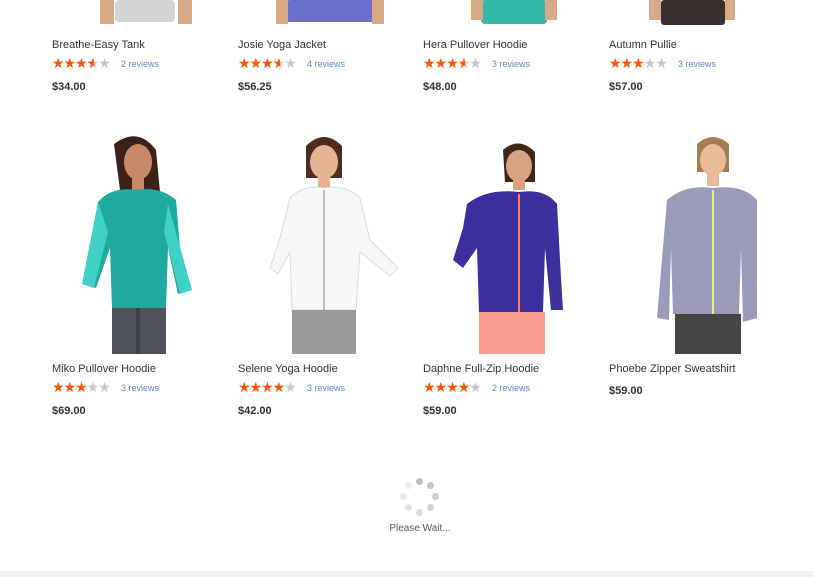 The height and width of the screenshot is (577, 813). I want to click on product-name: Phoebe Zipper Sweatshirt, so click(694, 369).